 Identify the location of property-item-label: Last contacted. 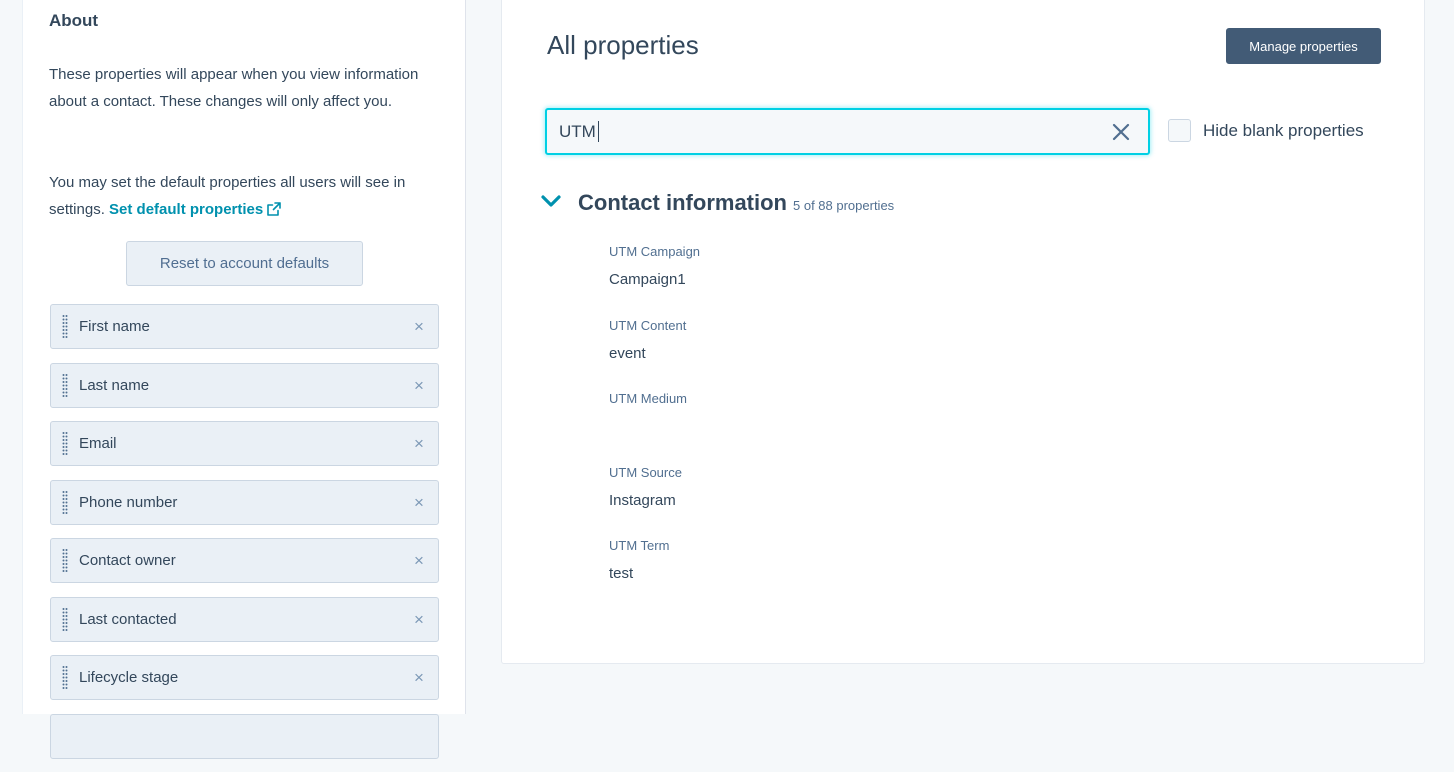
(128, 619).